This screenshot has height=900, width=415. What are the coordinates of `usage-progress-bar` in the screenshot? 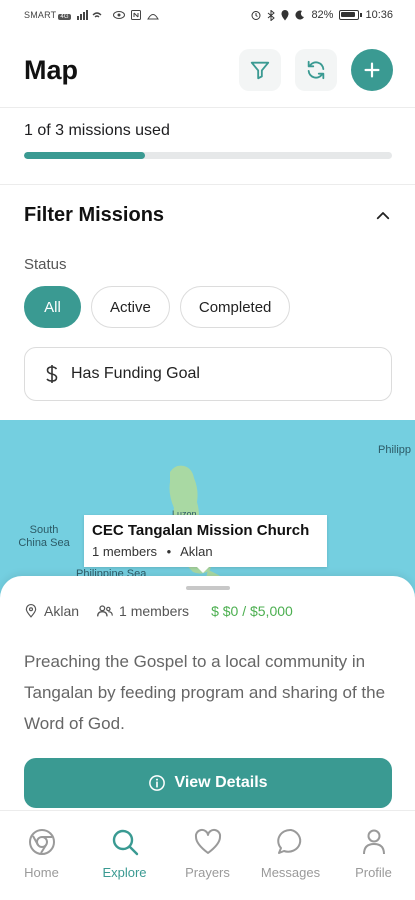 It's located at (208, 155).